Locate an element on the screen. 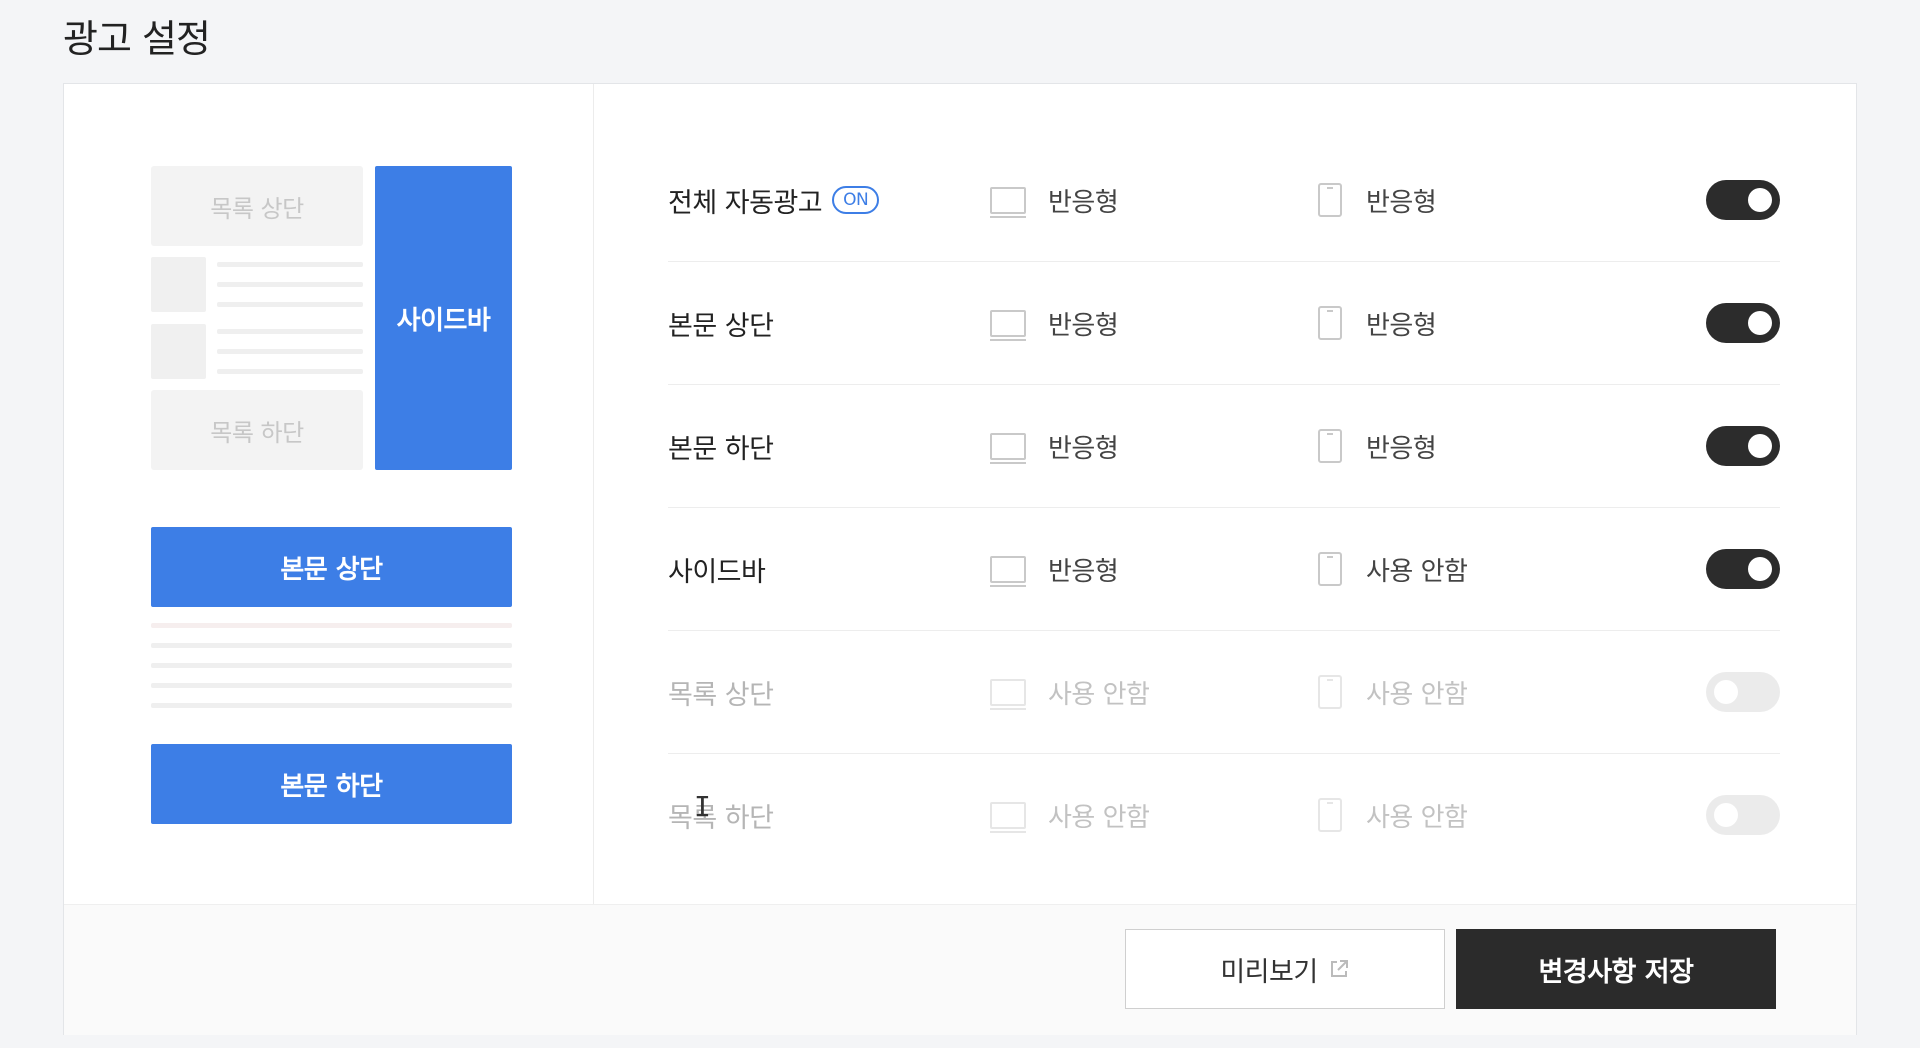 This screenshot has height=1048, width=1920. row-label: 본문 하단 is located at coordinates (721, 449).